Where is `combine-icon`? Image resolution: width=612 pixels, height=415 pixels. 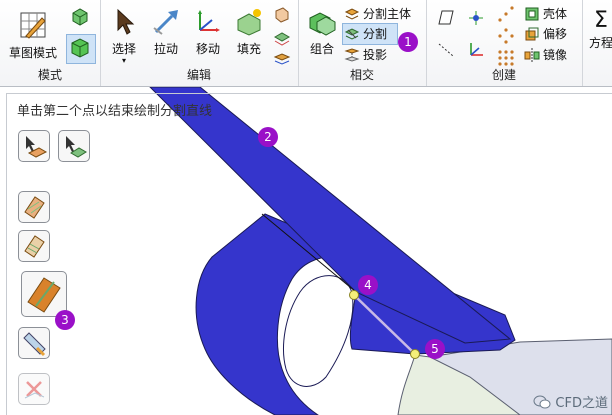 combine-icon is located at coordinates (322, 24).